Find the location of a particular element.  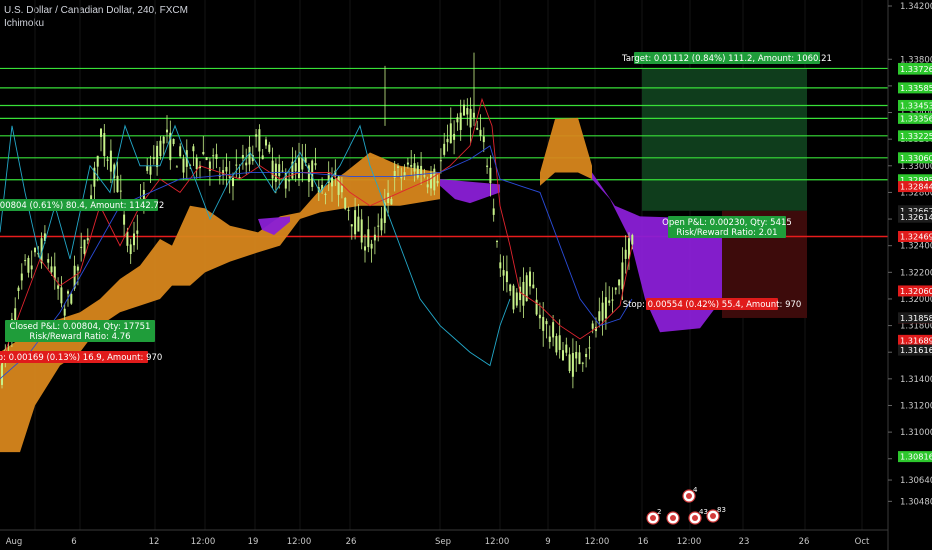

price-badge-label: 1.33726 is located at coordinates (916, 69).